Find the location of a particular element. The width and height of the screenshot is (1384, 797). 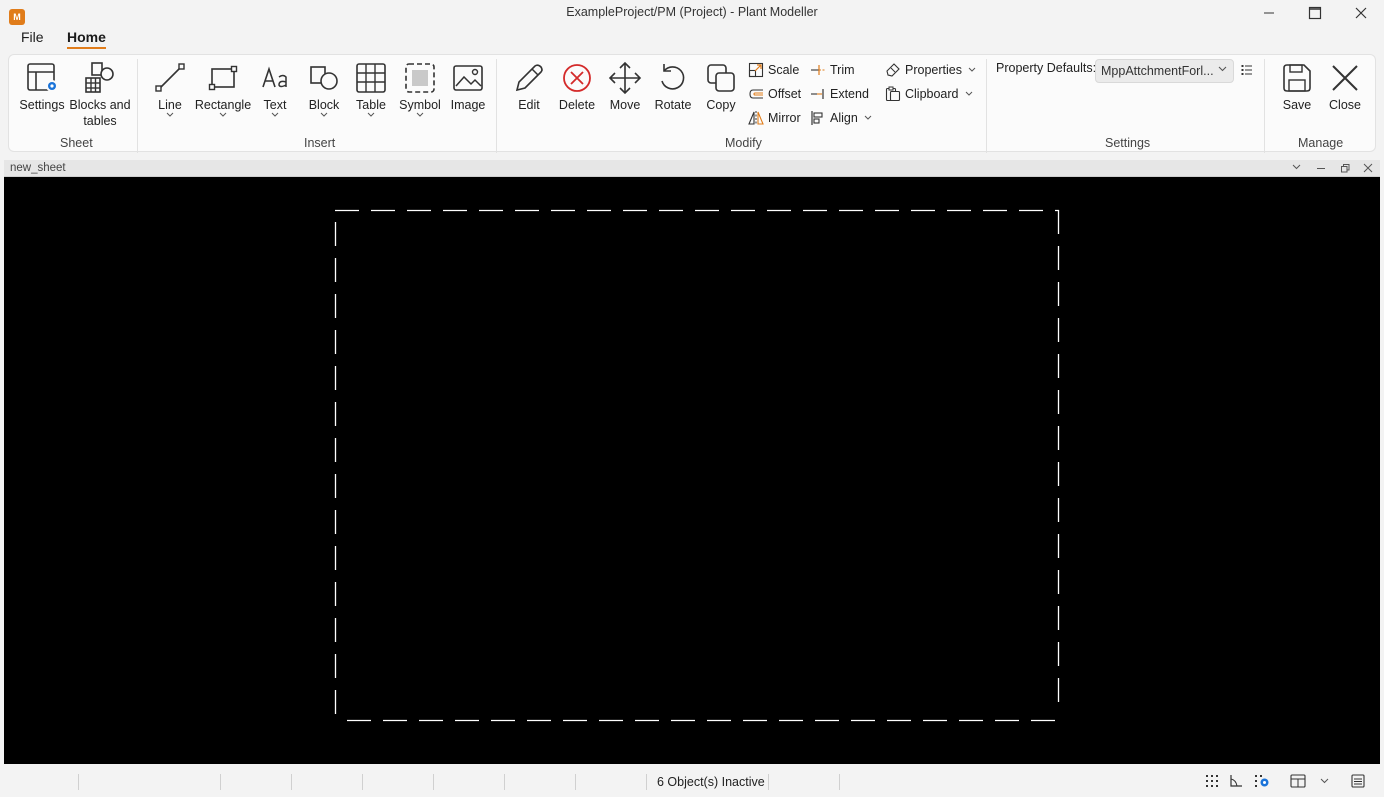

tab-home: Home is located at coordinates (86, 39).